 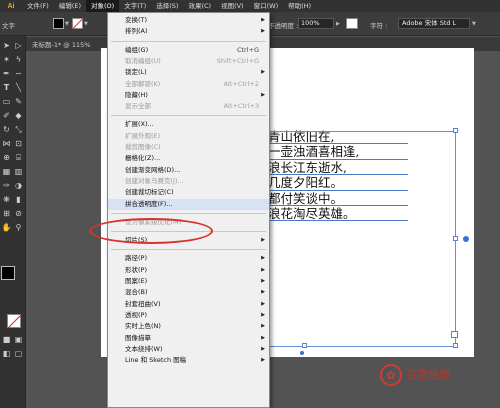 What do you see at coordinates (188, 326) in the screenshot?
I see `menu-item: 实时上色(N) ▶` at bounding box center [188, 326].